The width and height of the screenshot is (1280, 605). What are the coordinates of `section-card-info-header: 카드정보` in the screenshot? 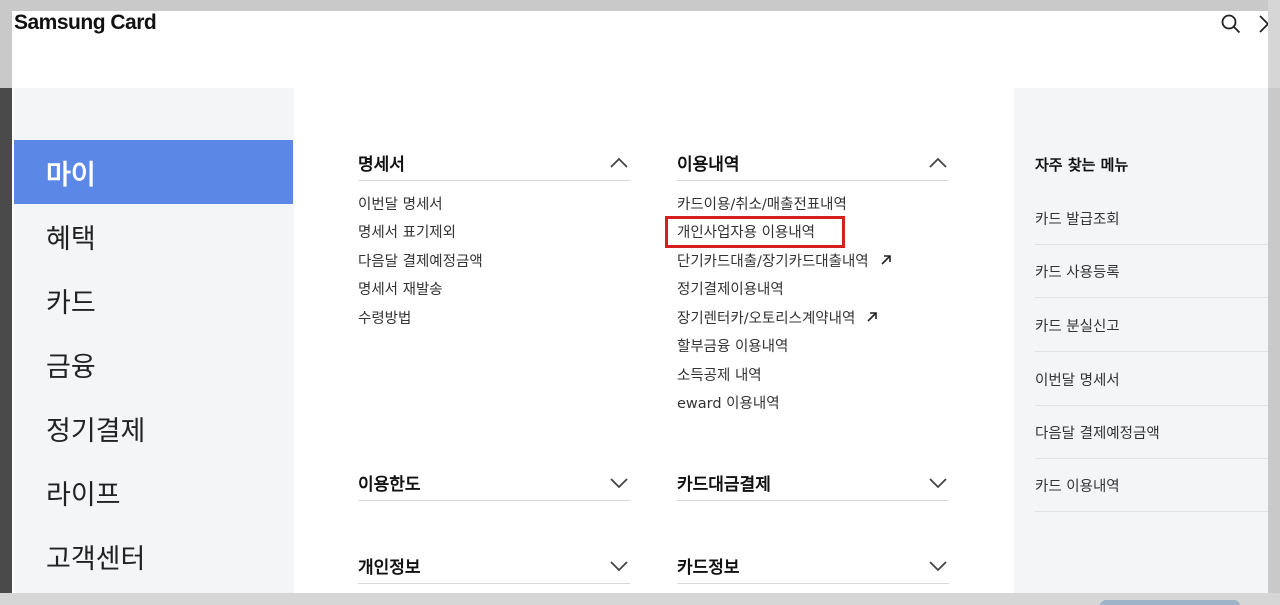 It's located at (813, 566).